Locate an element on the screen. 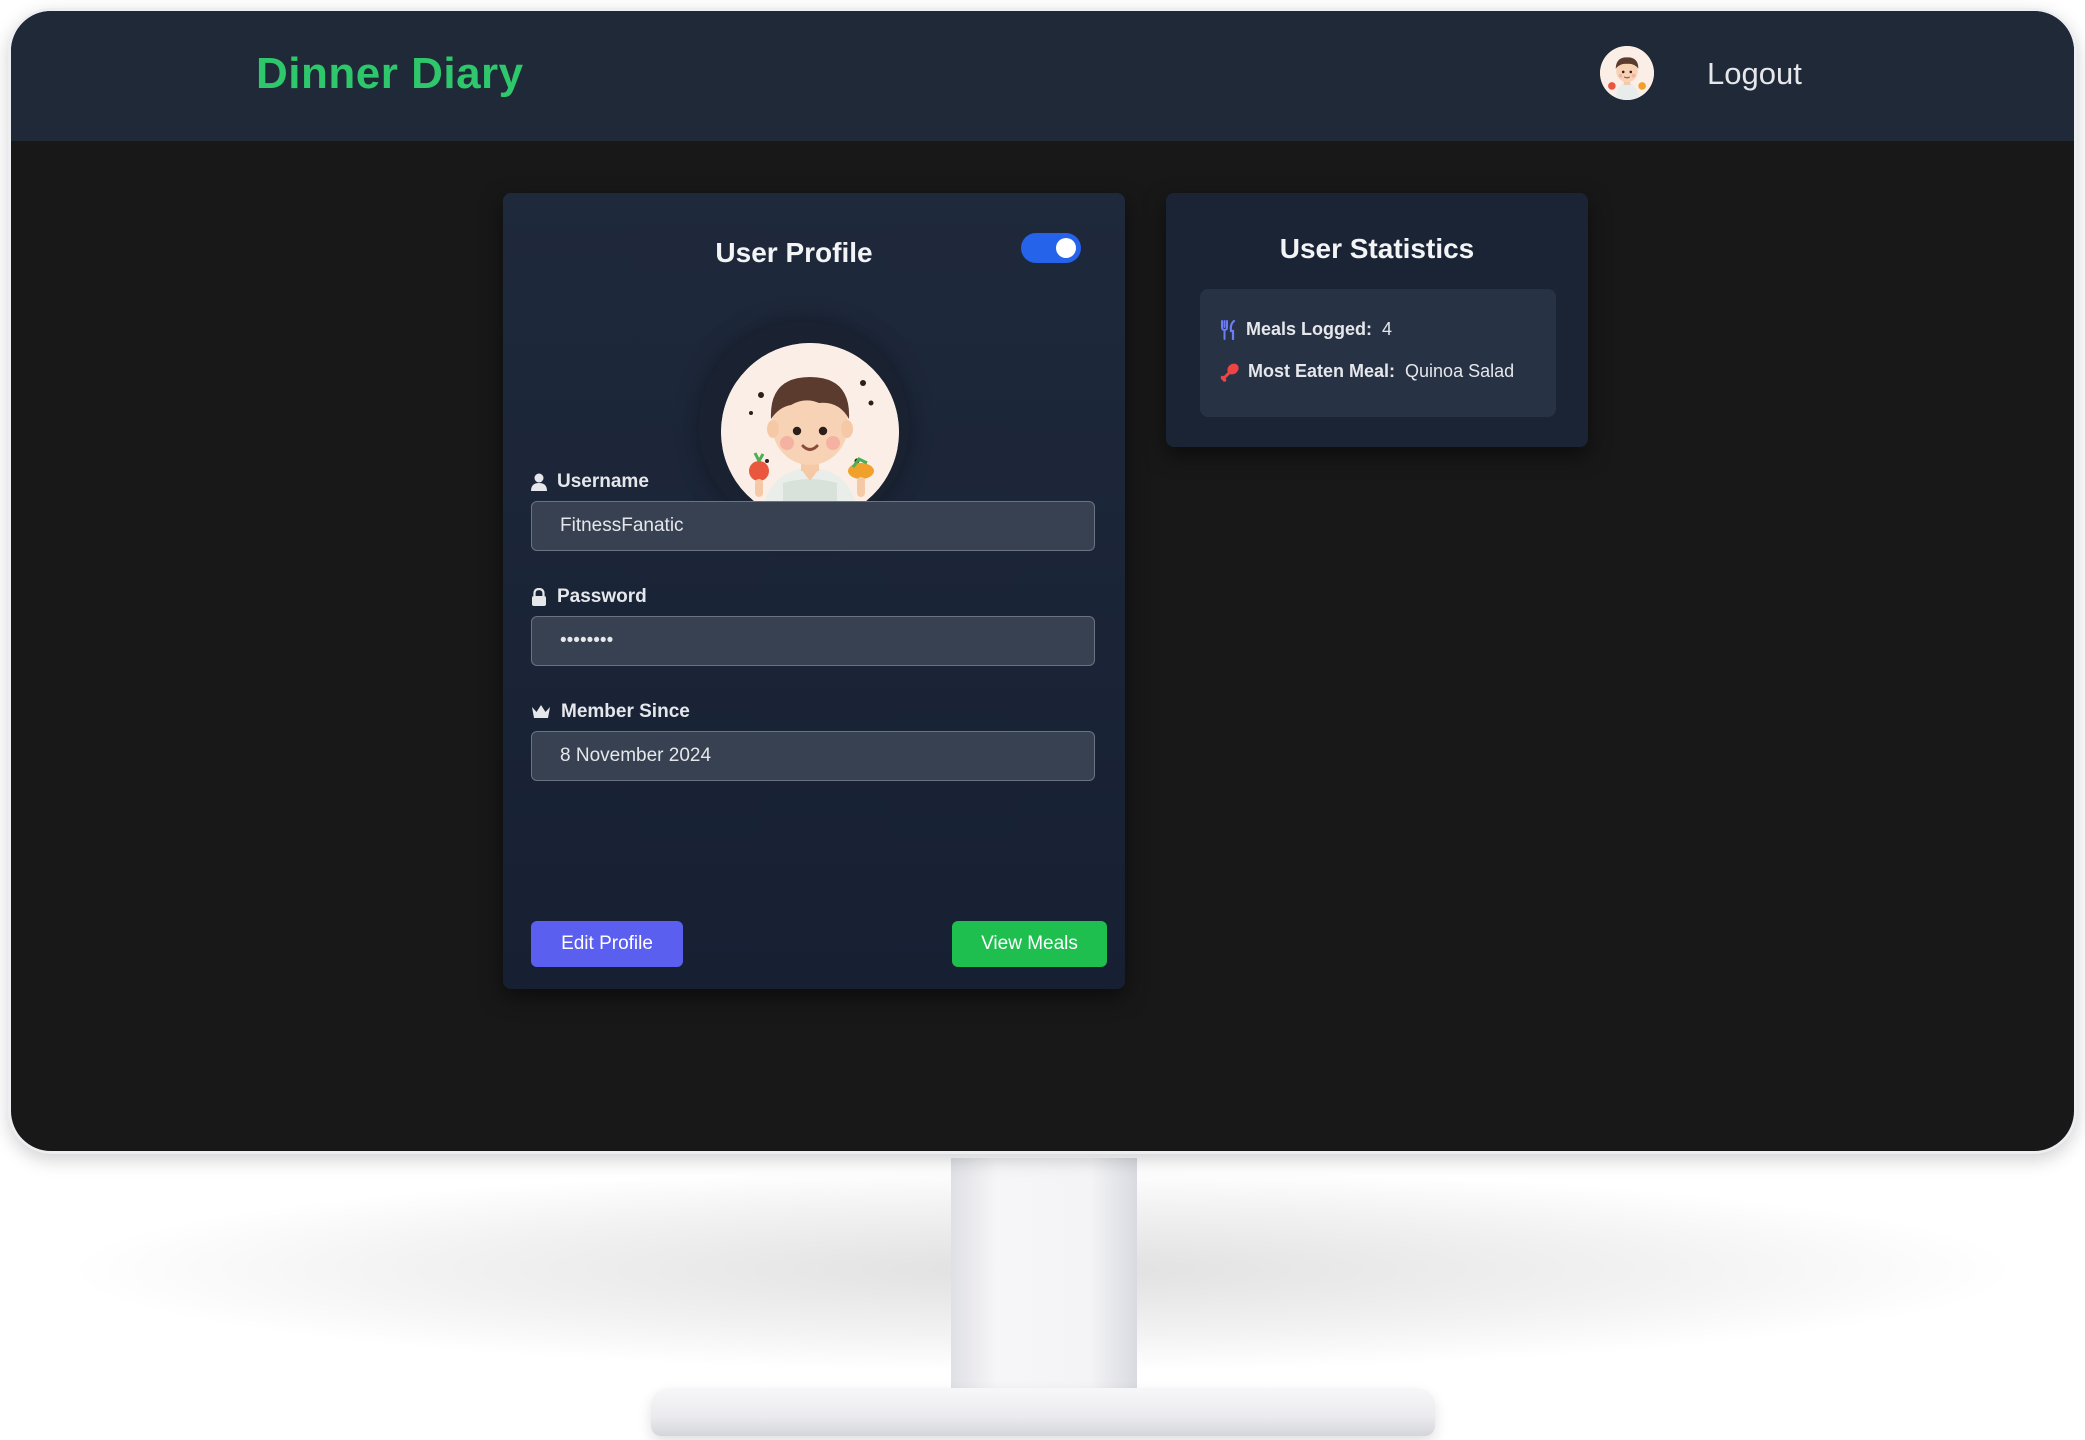 Image resolution: width=2085 pixels, height=1440 pixels. logout-link: Logout is located at coordinates (1754, 74).